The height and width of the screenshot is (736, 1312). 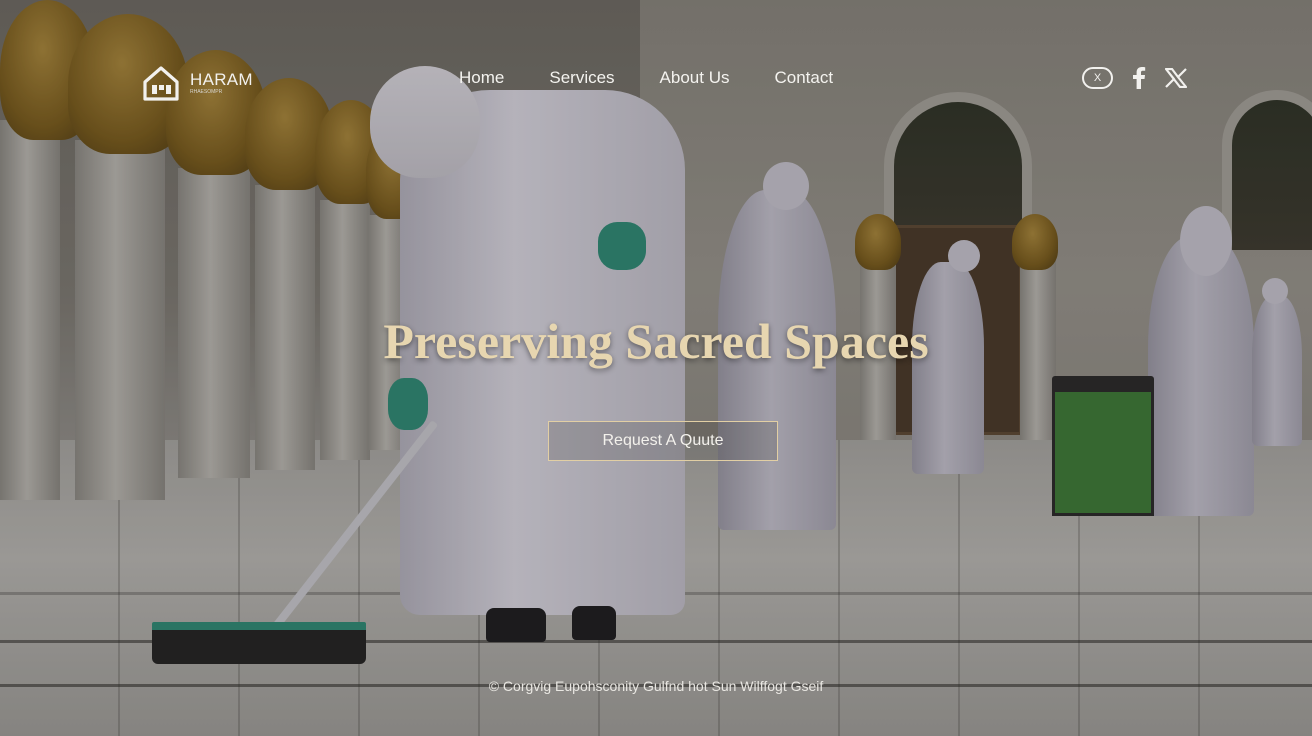 I want to click on social-links: X, so click(x=1134, y=78).